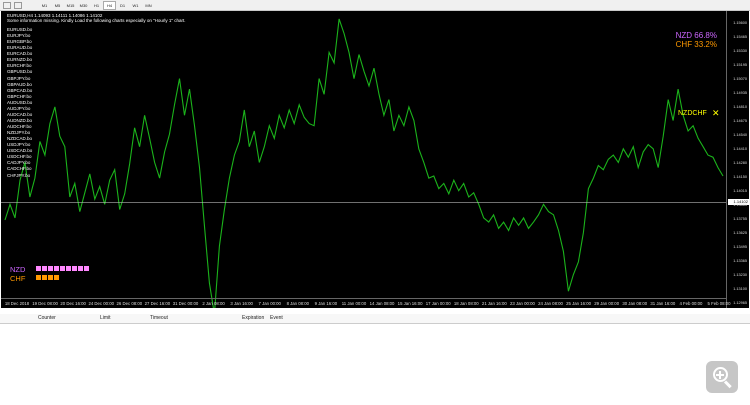  I want to click on timeframe-h4: H4, so click(109, 5).